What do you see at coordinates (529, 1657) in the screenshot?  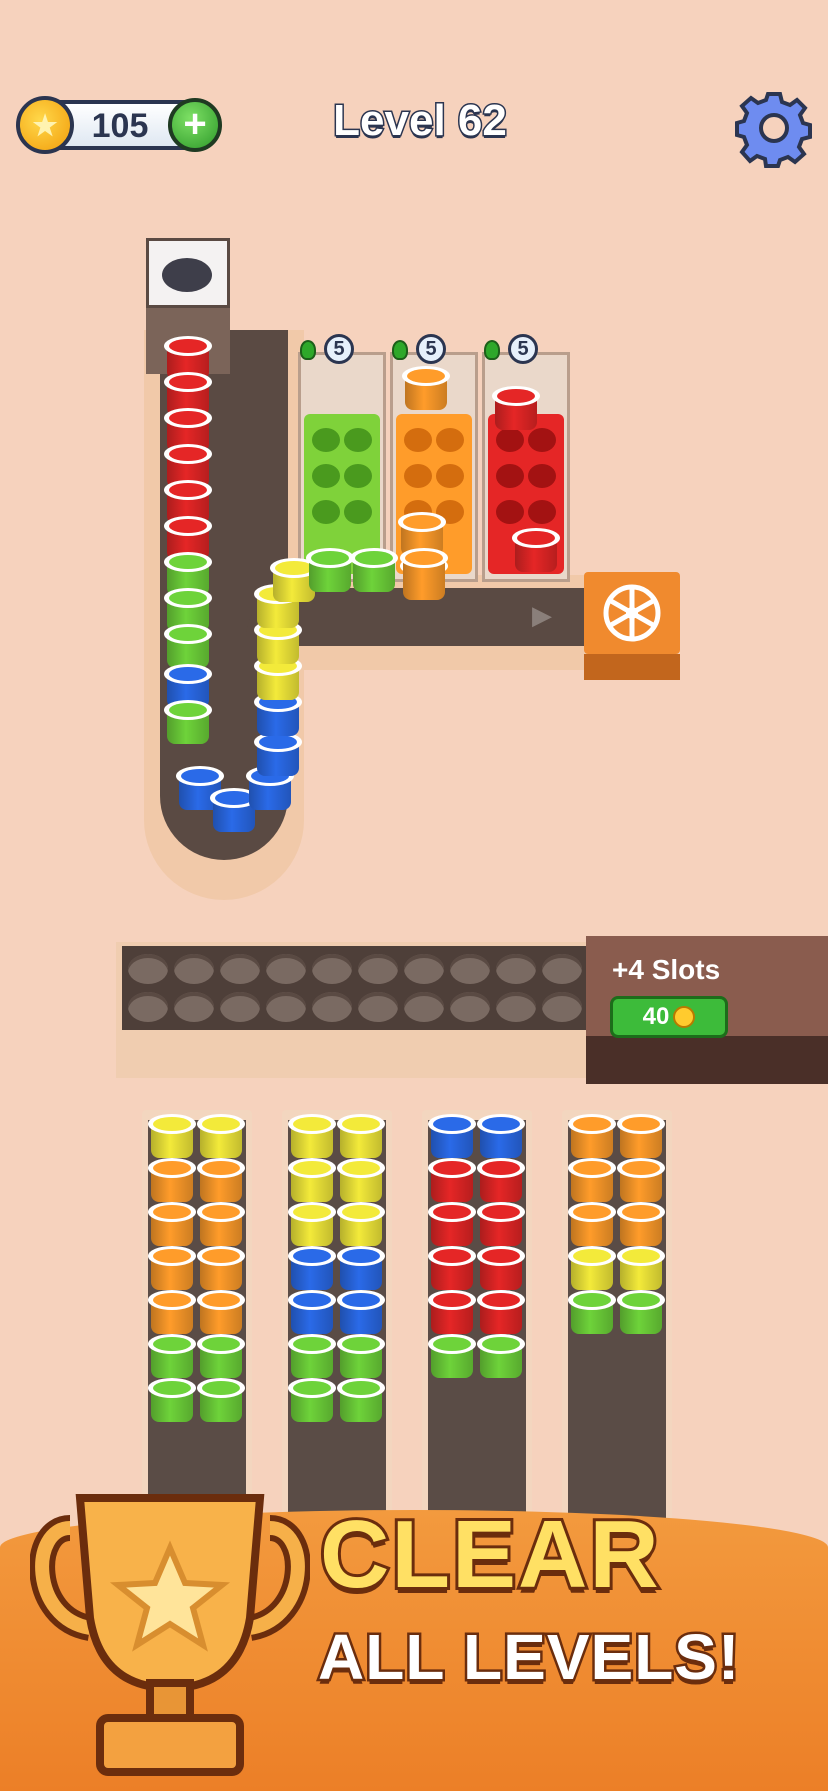 I see `banner-subtitle: ALL LEVELS!` at bounding box center [529, 1657].